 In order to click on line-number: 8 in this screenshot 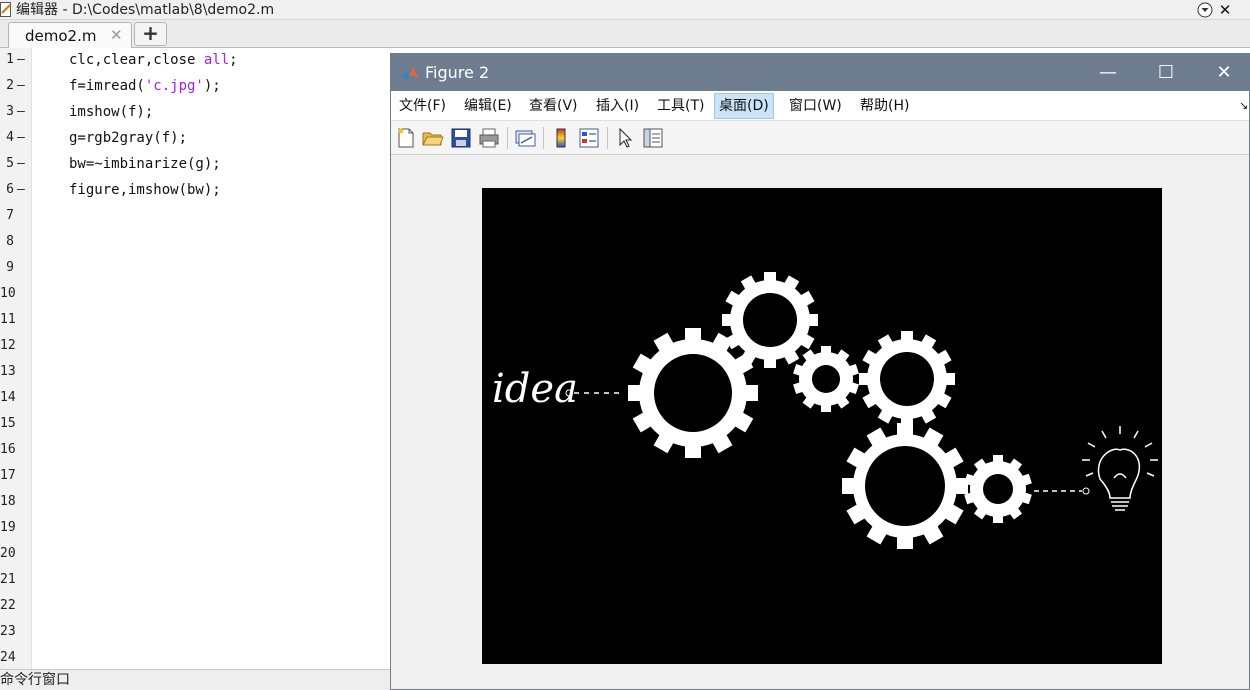, I will do `click(10, 241)`.